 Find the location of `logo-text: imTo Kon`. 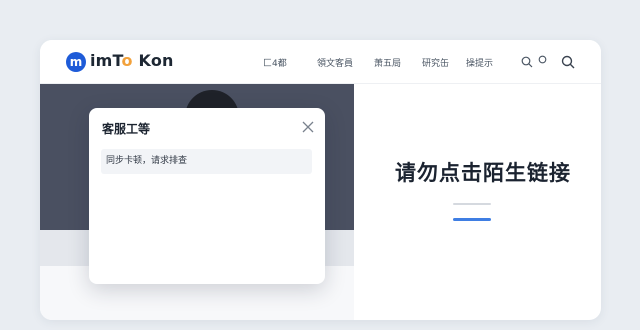

logo-text: imTo Kon is located at coordinates (132, 60).